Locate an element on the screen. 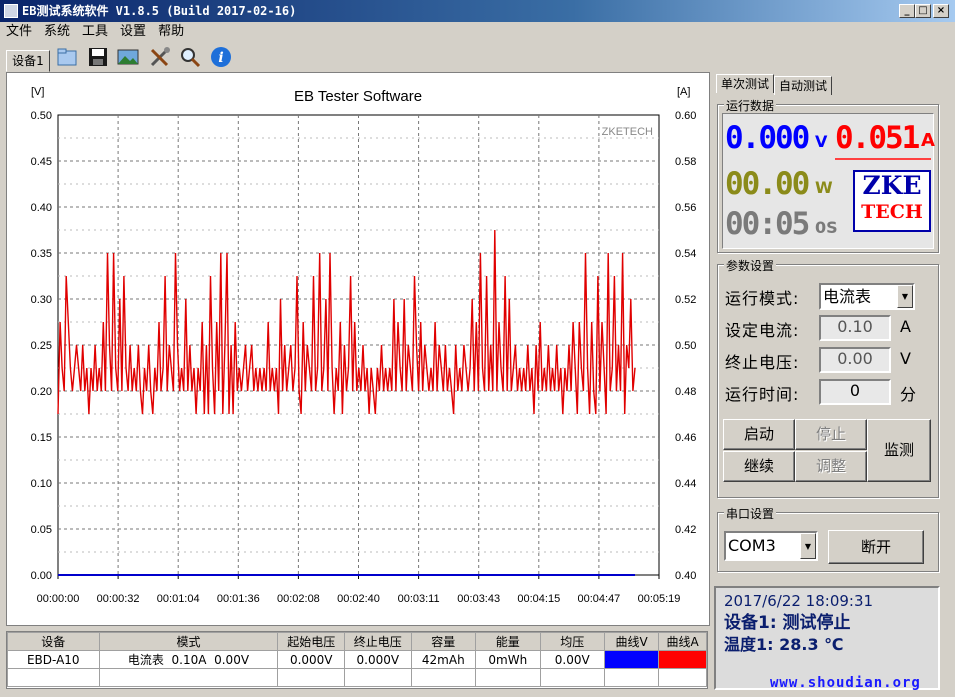  stop-voltage-field: 0.00 is located at coordinates (855, 360).